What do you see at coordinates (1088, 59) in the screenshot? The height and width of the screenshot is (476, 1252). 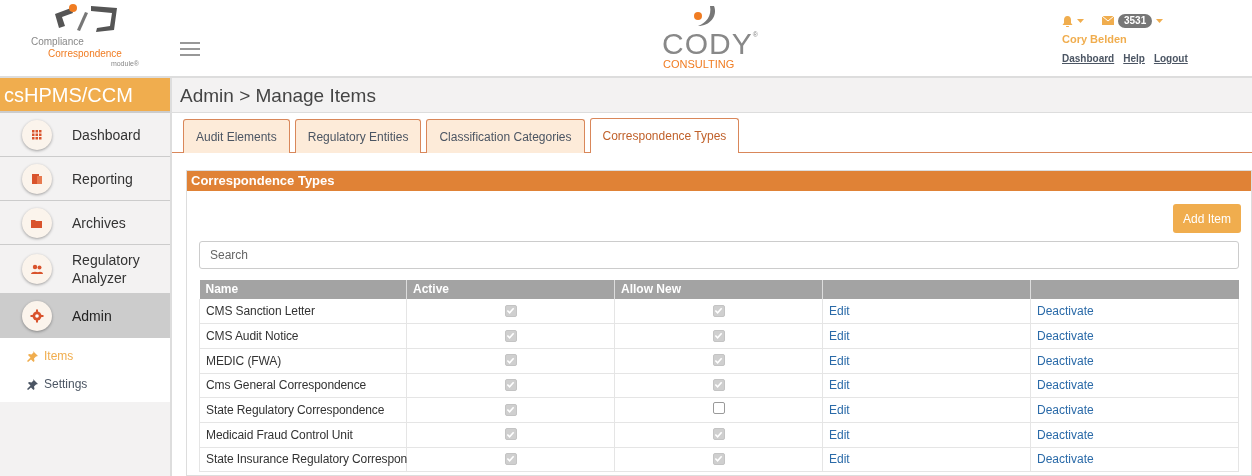 I see `header-link: Dashboard` at bounding box center [1088, 59].